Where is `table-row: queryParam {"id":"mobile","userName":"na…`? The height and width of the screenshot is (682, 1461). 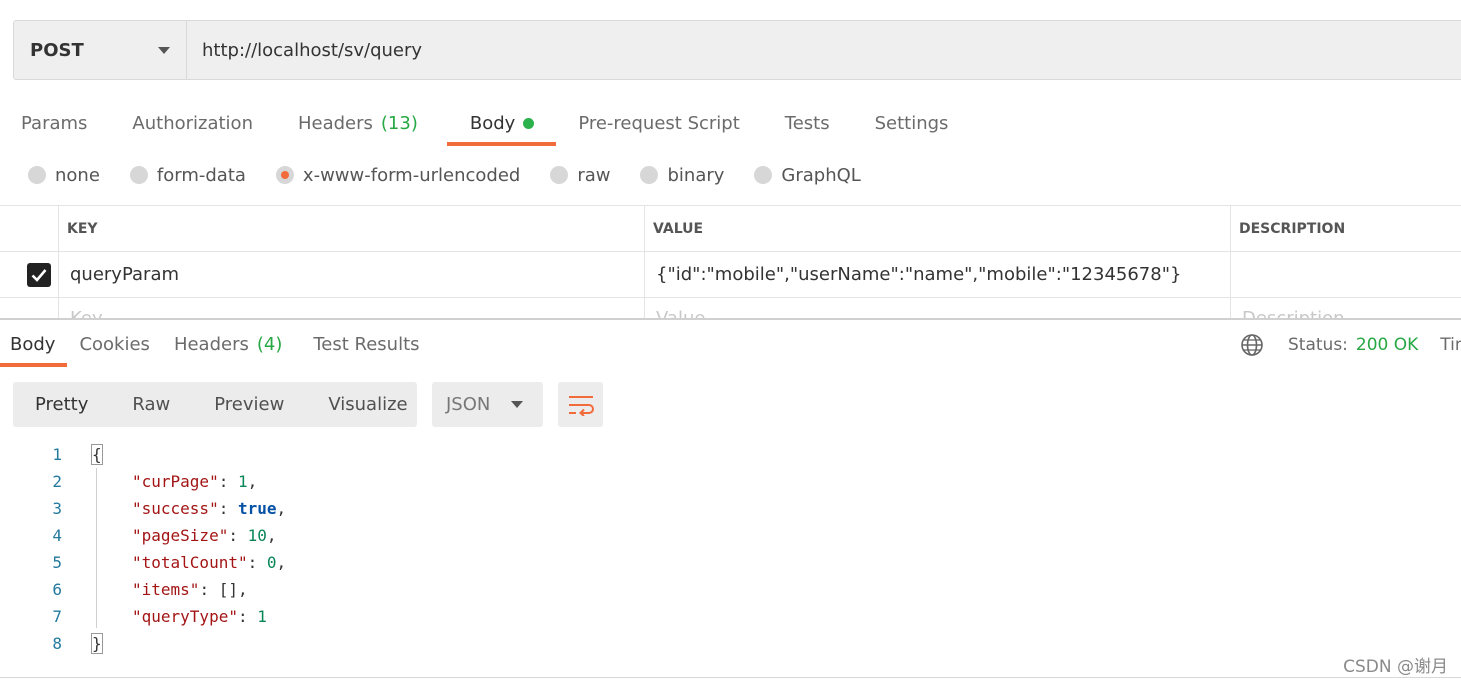 table-row: queryParam {"id":"mobile","userName":"na… is located at coordinates (730, 275).